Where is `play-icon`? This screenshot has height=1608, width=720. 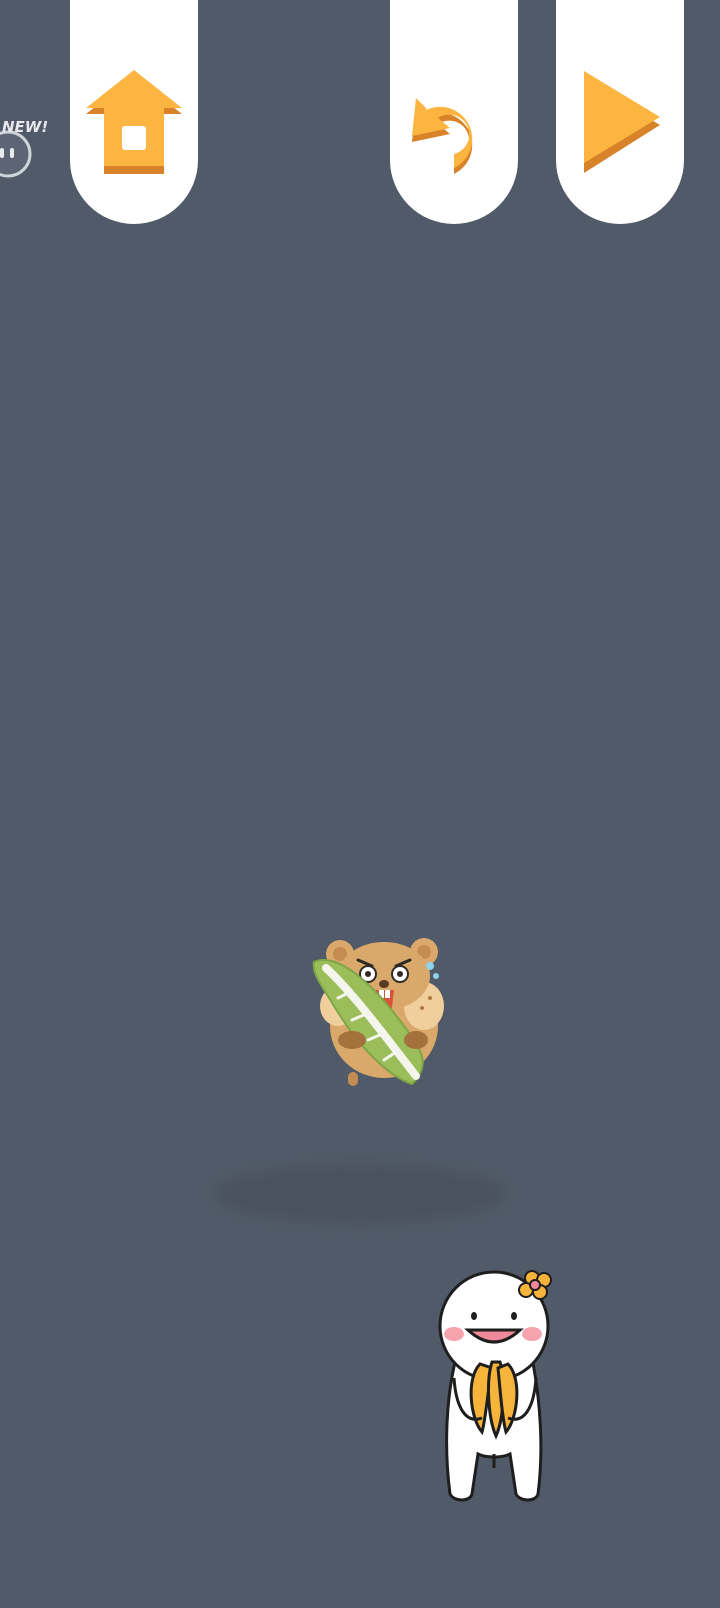 play-icon is located at coordinates (622, 122).